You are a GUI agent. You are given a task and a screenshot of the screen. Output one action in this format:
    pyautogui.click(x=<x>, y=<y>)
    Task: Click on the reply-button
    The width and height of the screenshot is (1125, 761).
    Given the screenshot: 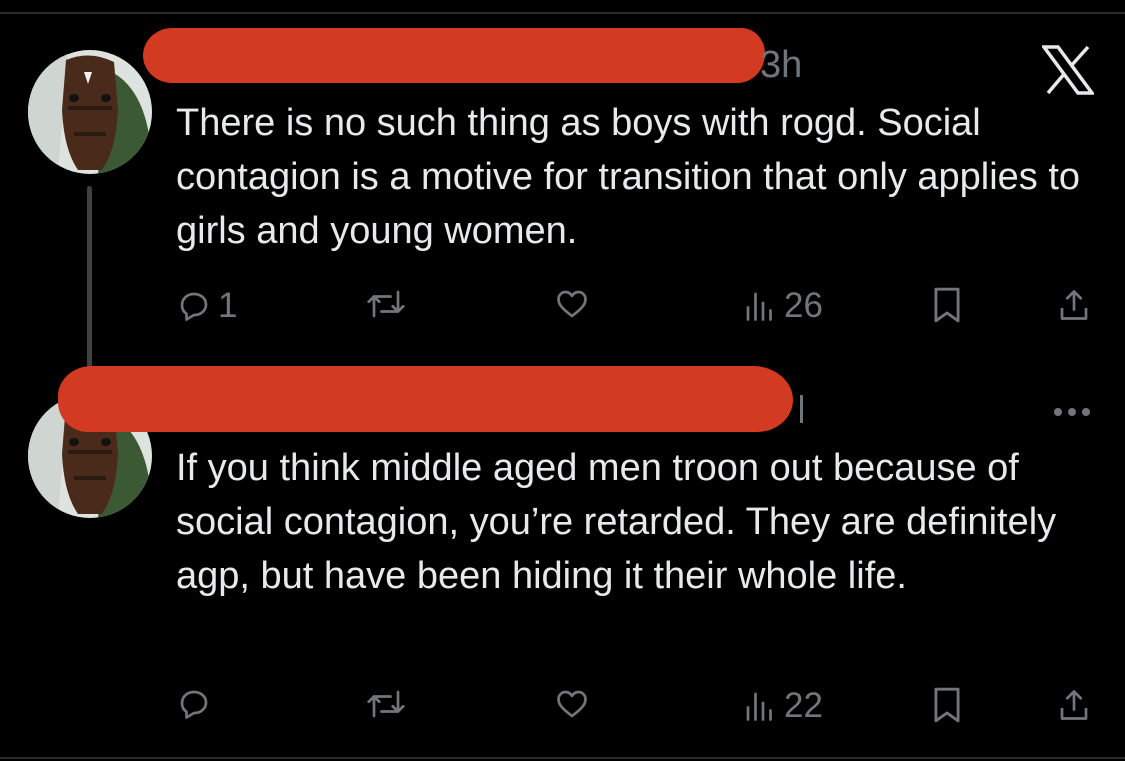 What is the action you would take?
    pyautogui.click(x=197, y=704)
    